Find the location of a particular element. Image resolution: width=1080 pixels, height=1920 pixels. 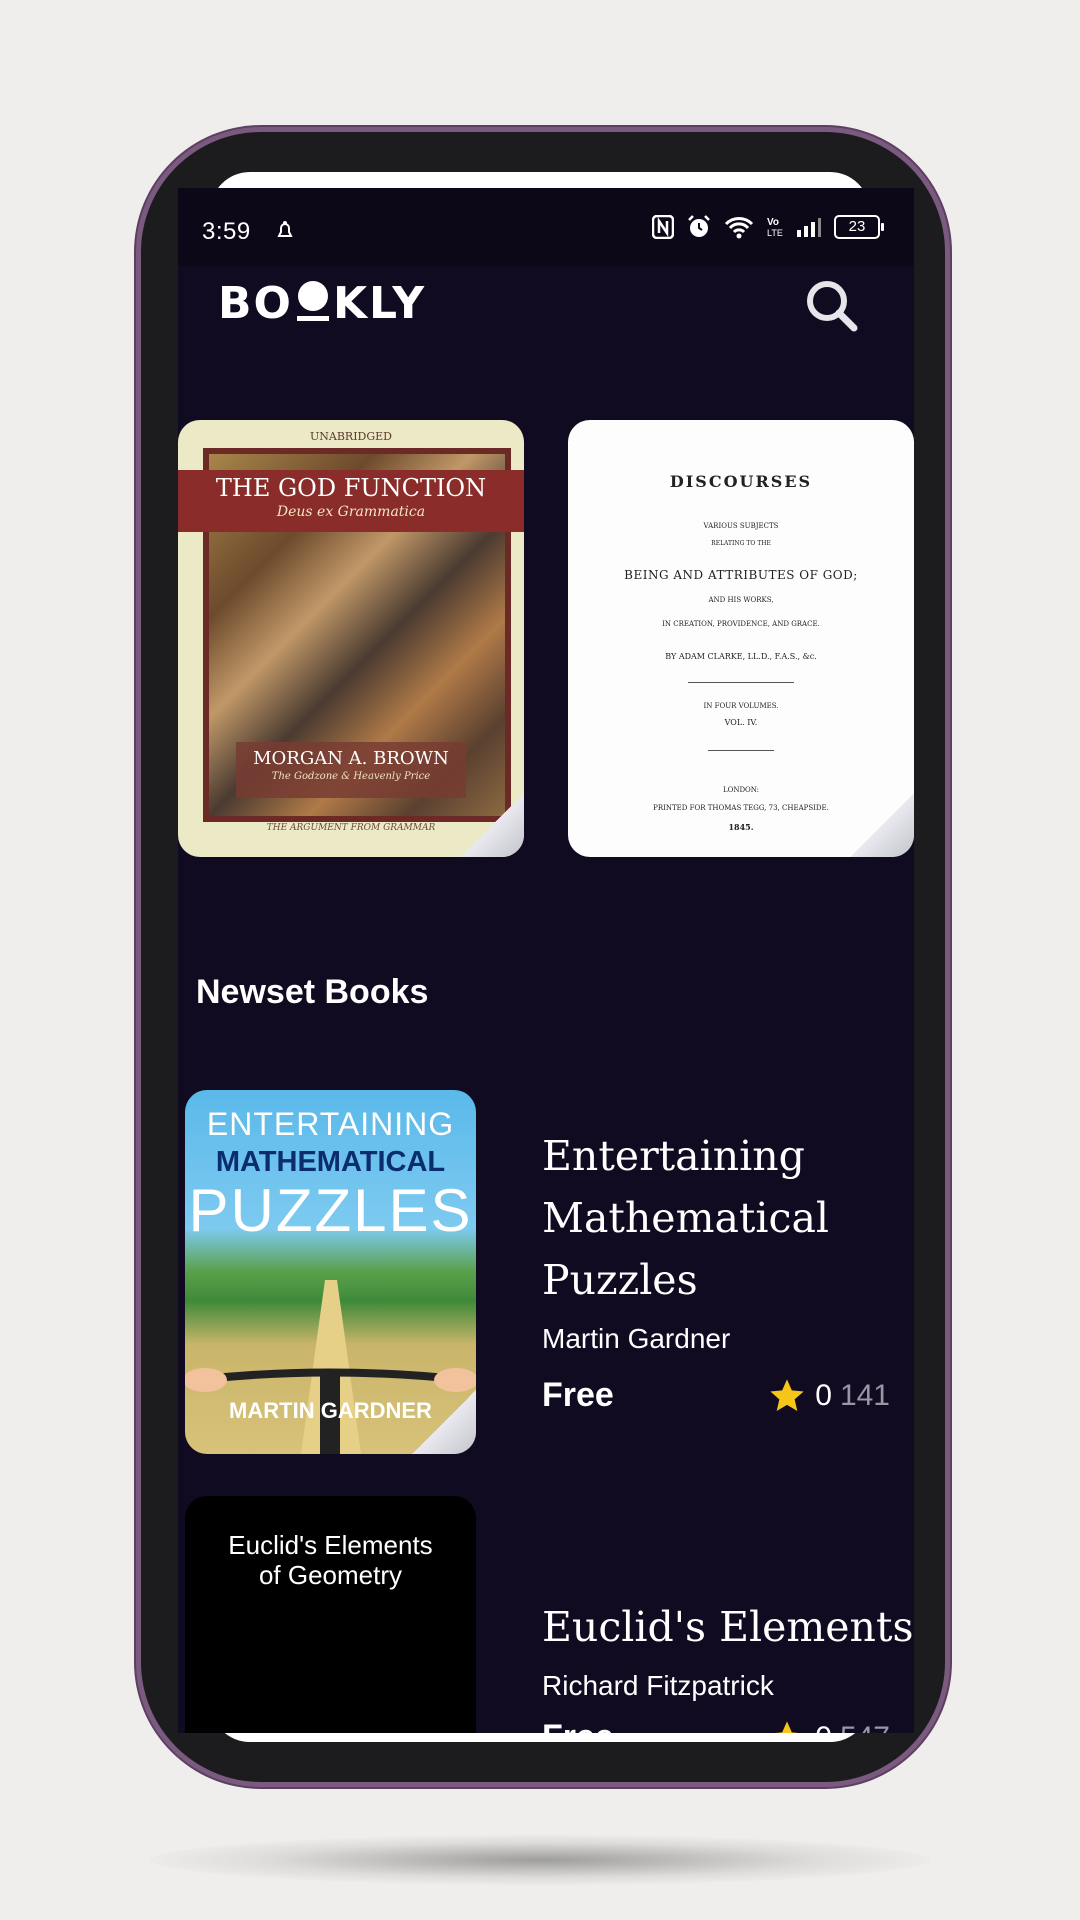

cover-subtitle: Deus ex Grammatica is located at coordinates (351, 512).